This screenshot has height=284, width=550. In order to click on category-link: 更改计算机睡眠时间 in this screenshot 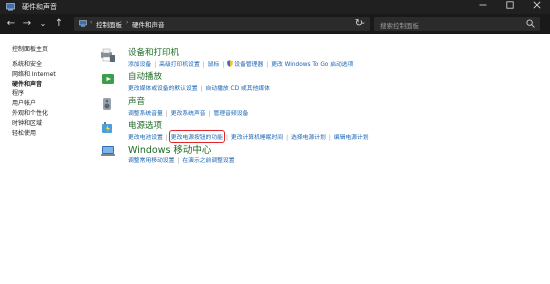, I will do `click(257, 136)`.